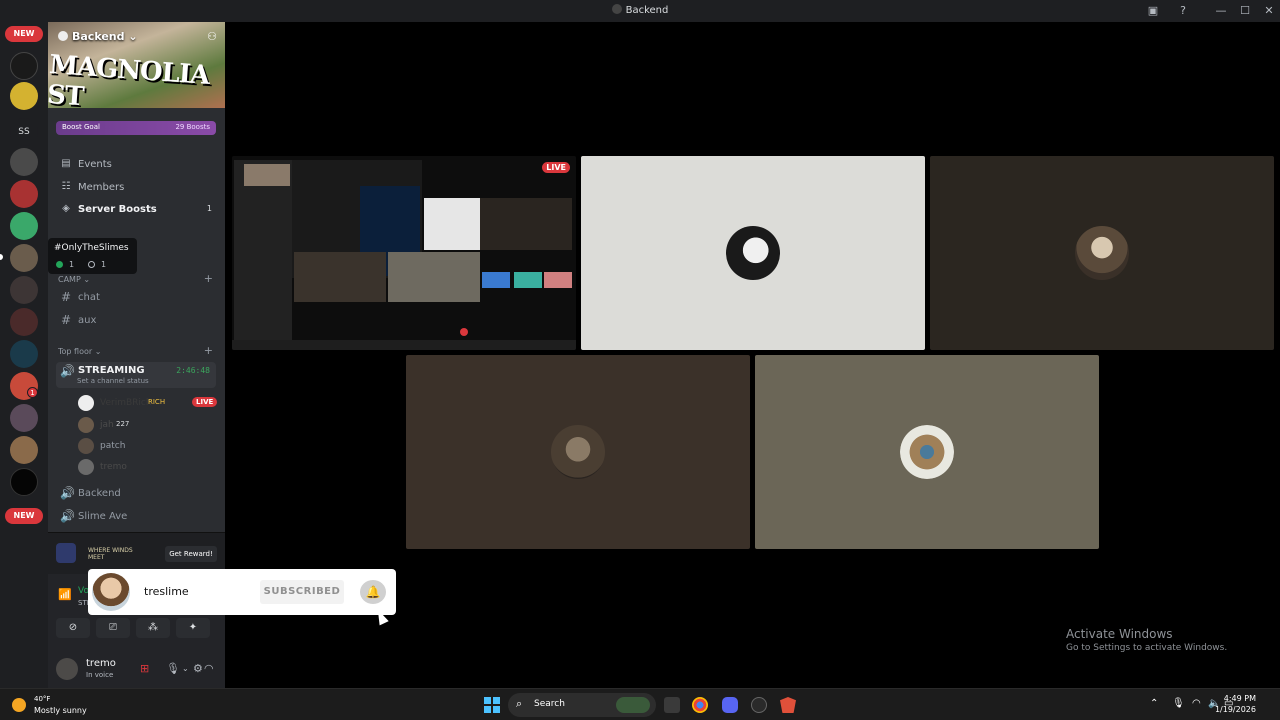  What do you see at coordinates (1235, 704) in the screenshot?
I see `taskbar-clock: 4:49 PM 1/19/2026` at bounding box center [1235, 704].